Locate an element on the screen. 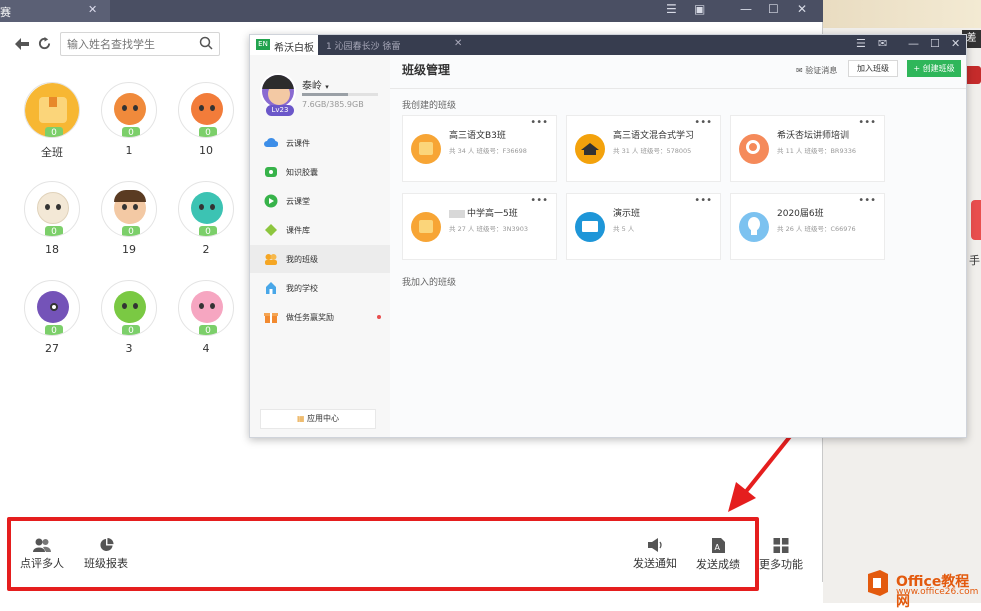 The width and height of the screenshot is (981, 611). search-input is located at coordinates (126, 44).